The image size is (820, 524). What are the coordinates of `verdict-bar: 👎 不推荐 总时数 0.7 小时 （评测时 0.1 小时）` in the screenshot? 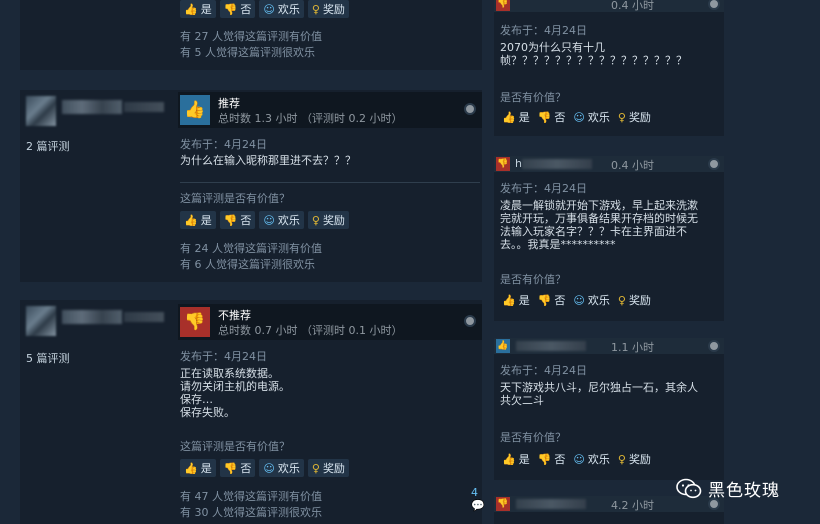 It's located at (330, 322).